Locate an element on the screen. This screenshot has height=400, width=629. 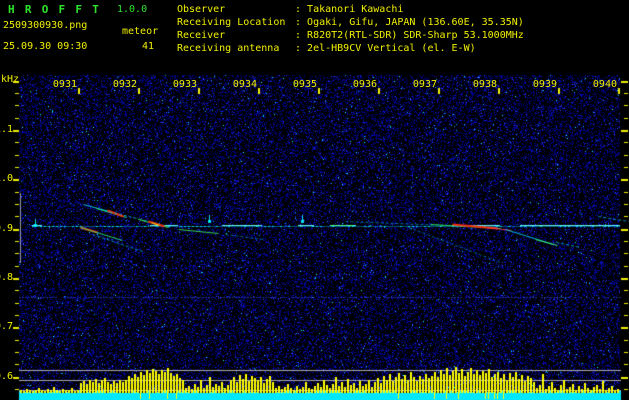
version-label: 1.0.0 is located at coordinates (132, 9).